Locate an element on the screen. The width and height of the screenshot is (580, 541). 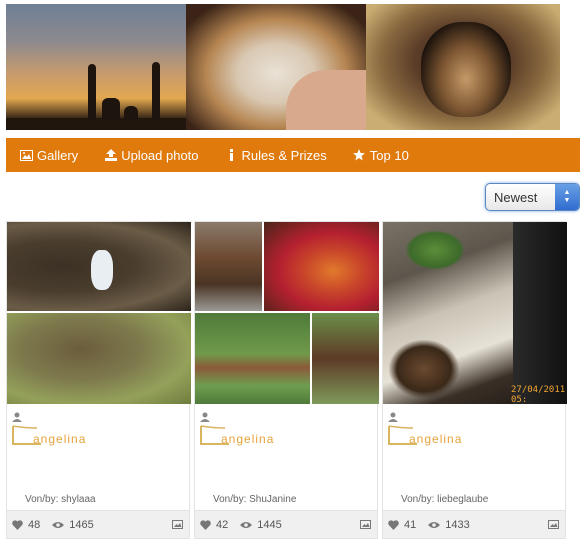
info-icon is located at coordinates (231, 155).